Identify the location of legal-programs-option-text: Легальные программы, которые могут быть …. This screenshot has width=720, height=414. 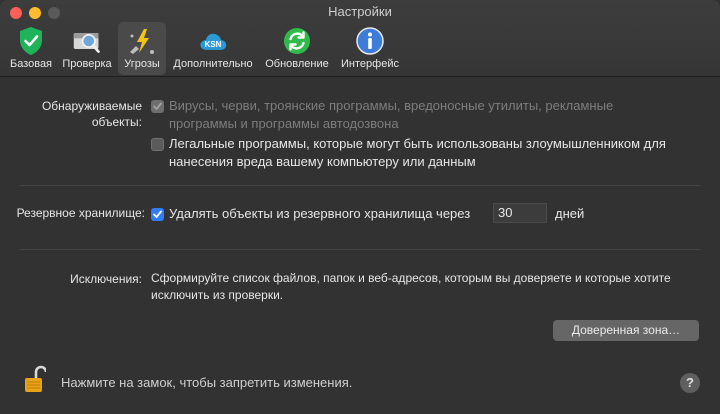
(417, 152).